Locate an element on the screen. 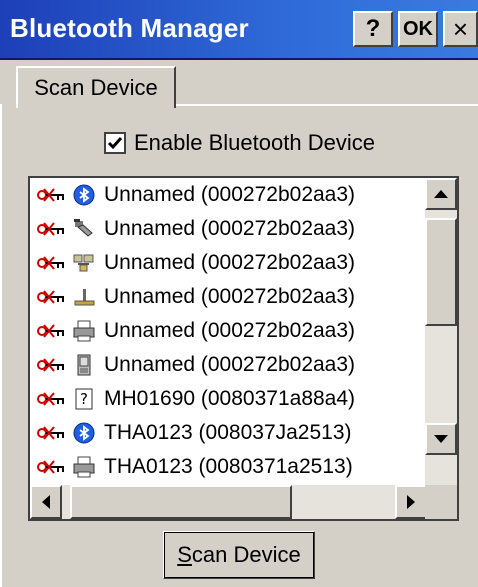 This screenshot has height=587, width=478. tab-strip: Scan Device is located at coordinates (239, 84).